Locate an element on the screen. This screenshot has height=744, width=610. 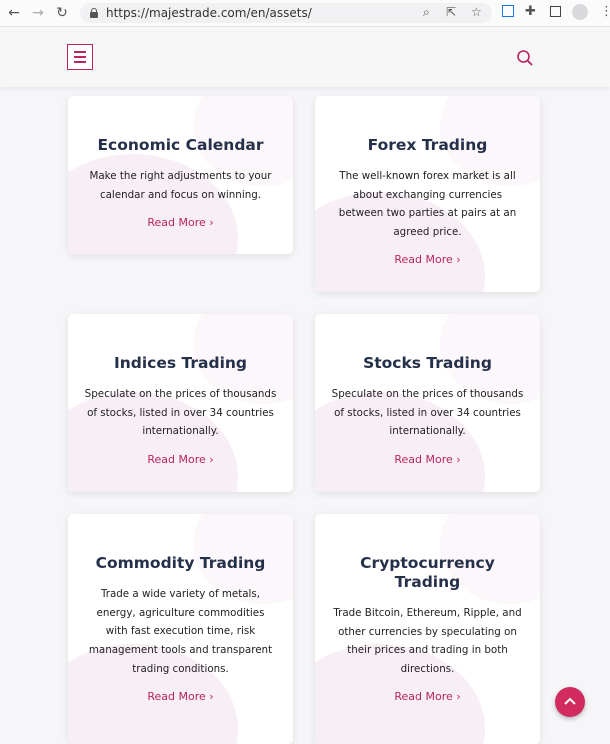
more-menu-icon: ⋮ is located at coordinates (605, 11).